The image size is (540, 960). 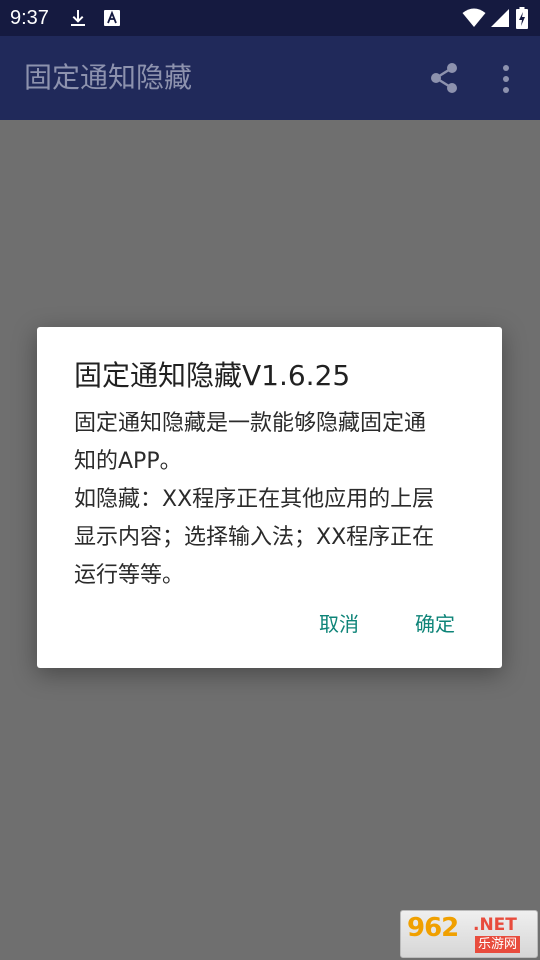 I want to click on download-icon, so click(x=78, y=18).